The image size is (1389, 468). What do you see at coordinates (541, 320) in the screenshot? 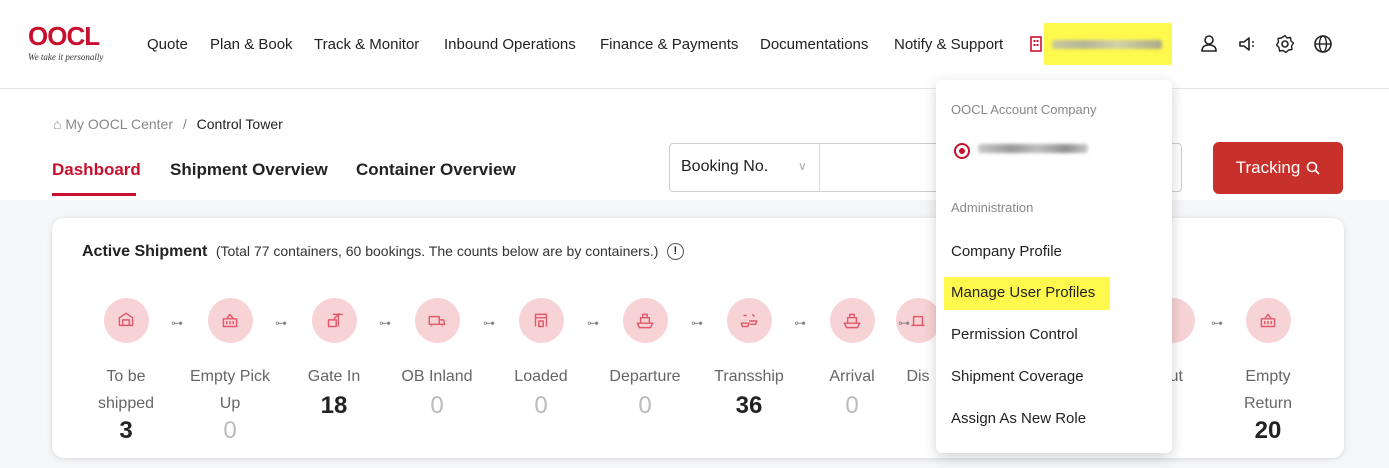
I see `port-crane-icon` at bounding box center [541, 320].